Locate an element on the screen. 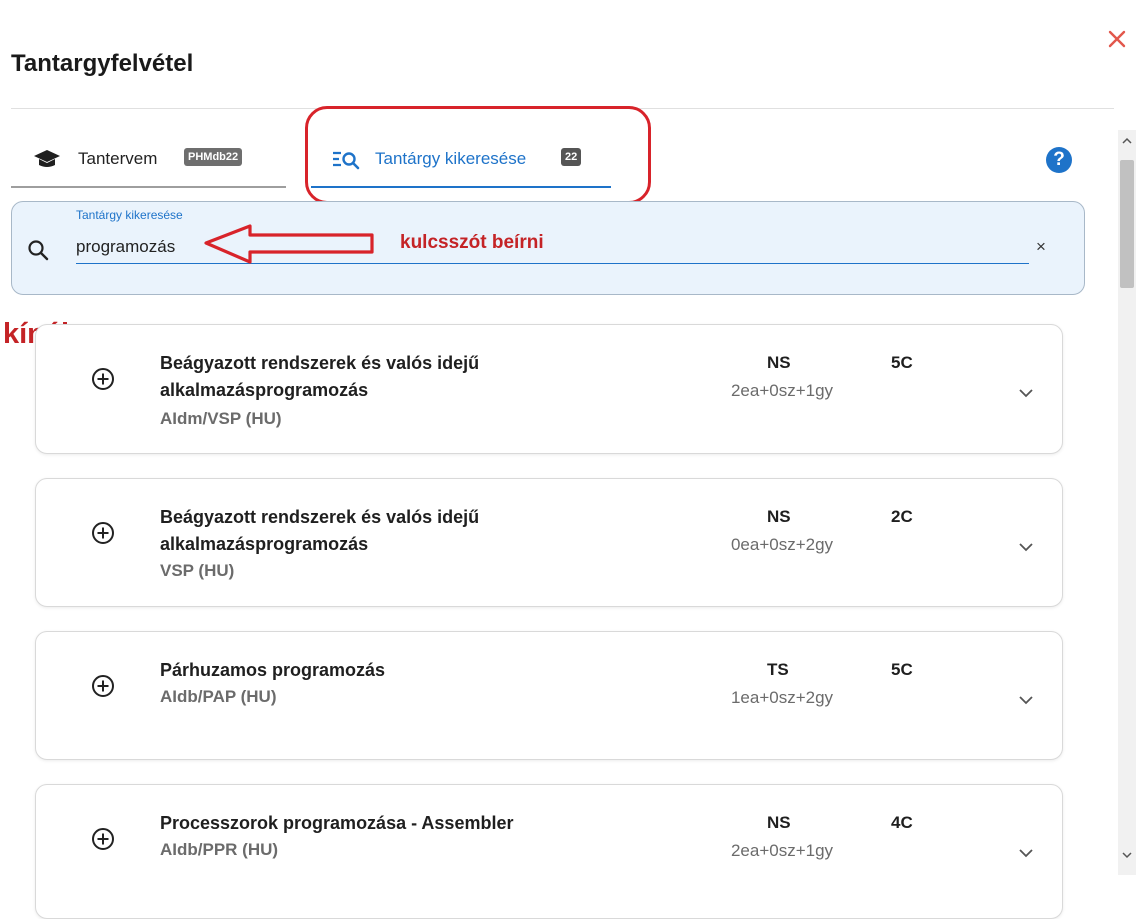 The height and width of the screenshot is (919, 1136). course-type: TS is located at coordinates (778, 669).